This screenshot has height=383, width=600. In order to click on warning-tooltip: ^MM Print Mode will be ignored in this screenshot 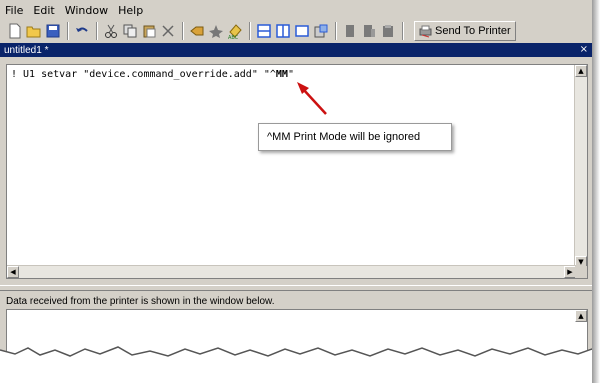, I will do `click(355, 137)`.